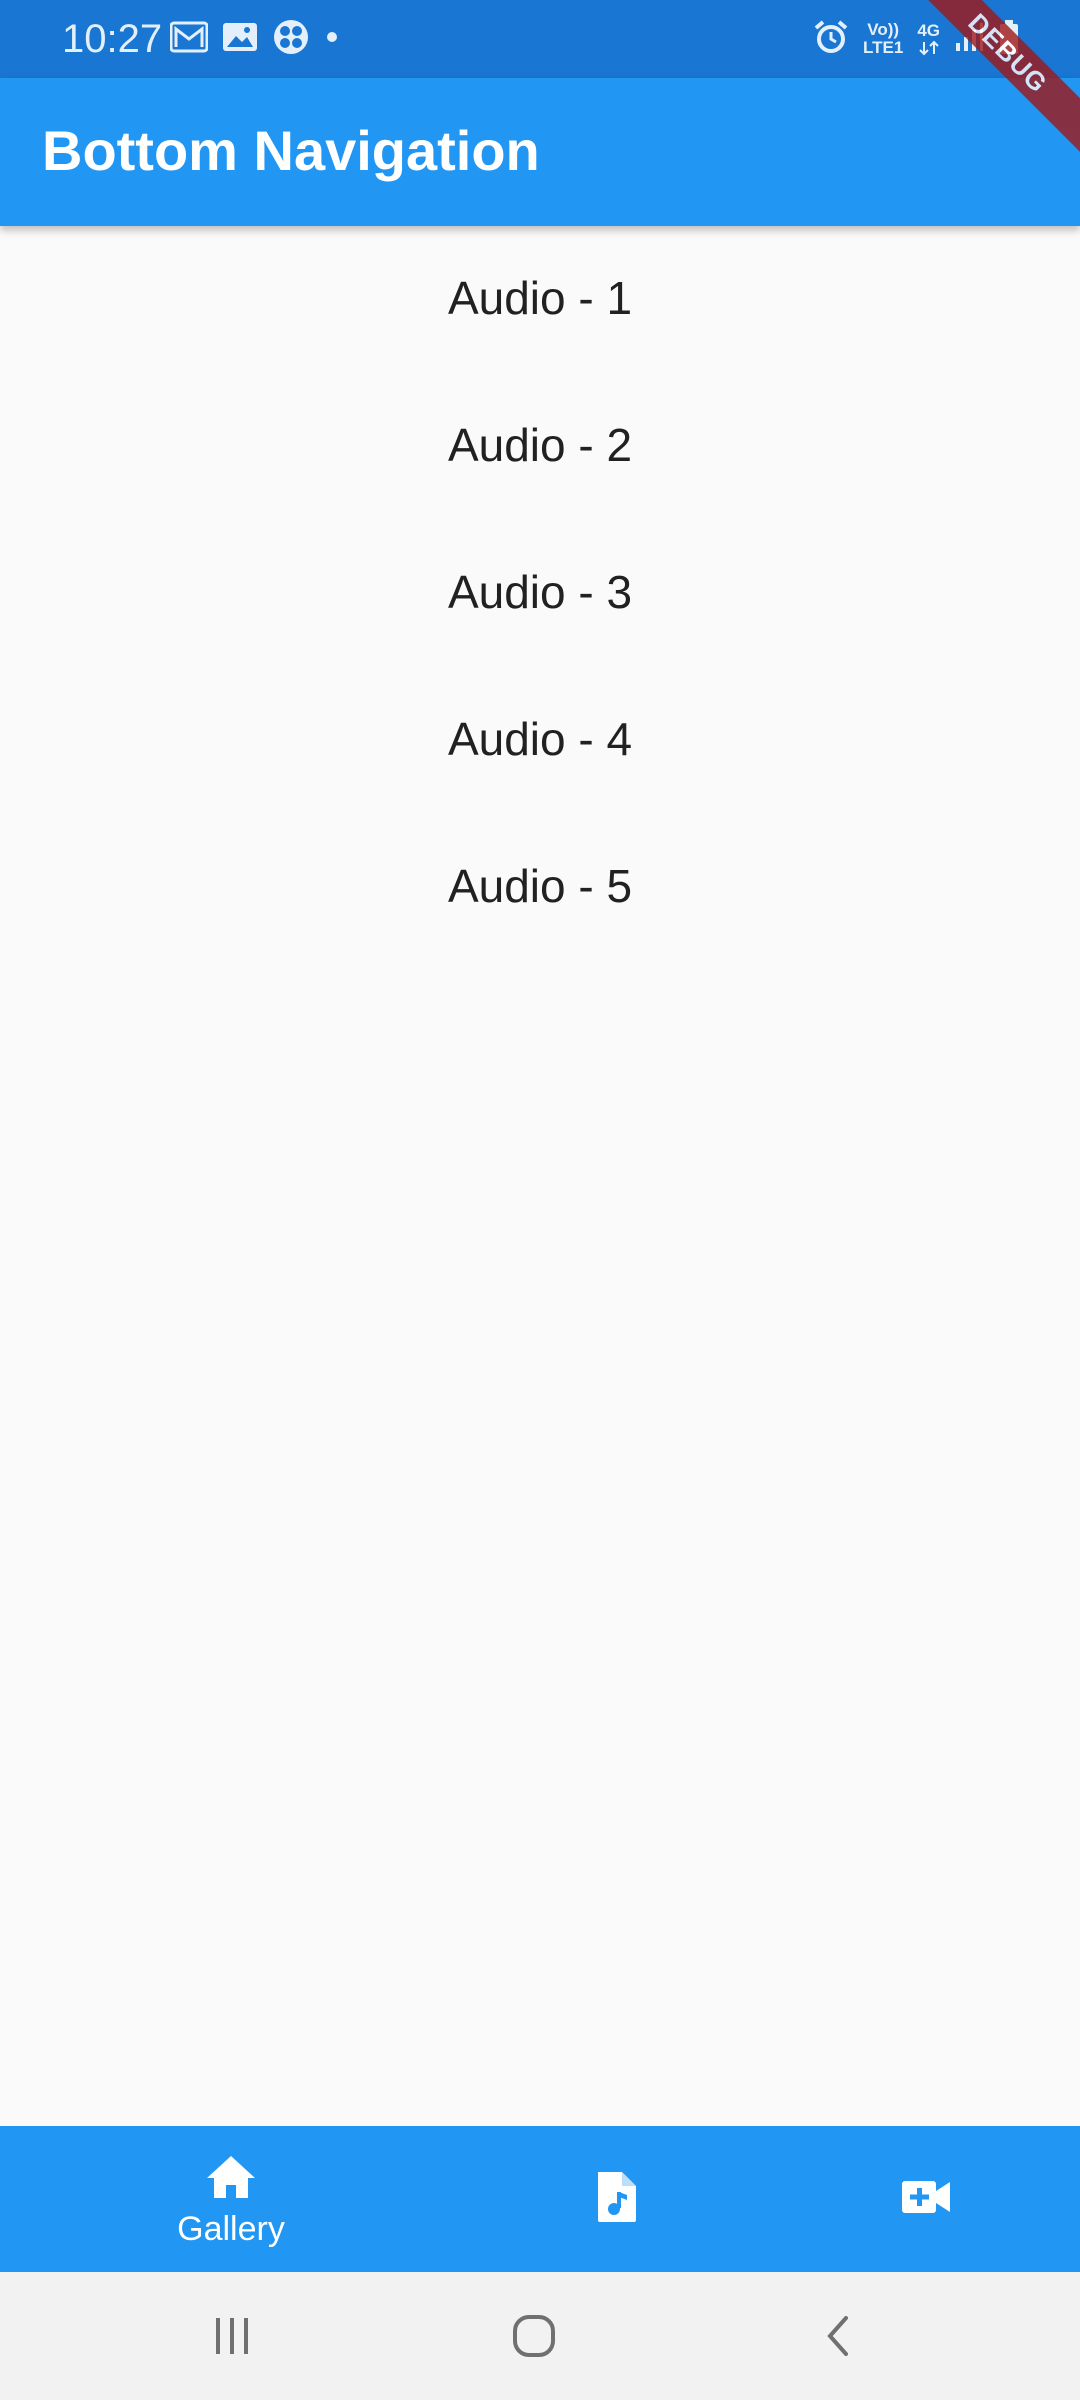  Describe the element at coordinates (540, 39) in the screenshot. I see `status-bar: 10:27 Vo)) LTE1 4G` at that location.